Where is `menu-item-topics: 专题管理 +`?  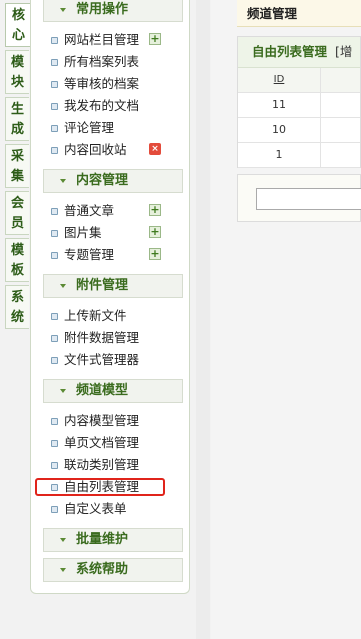 menu-item-topics: 专题管理 + is located at coordinates (116, 255).